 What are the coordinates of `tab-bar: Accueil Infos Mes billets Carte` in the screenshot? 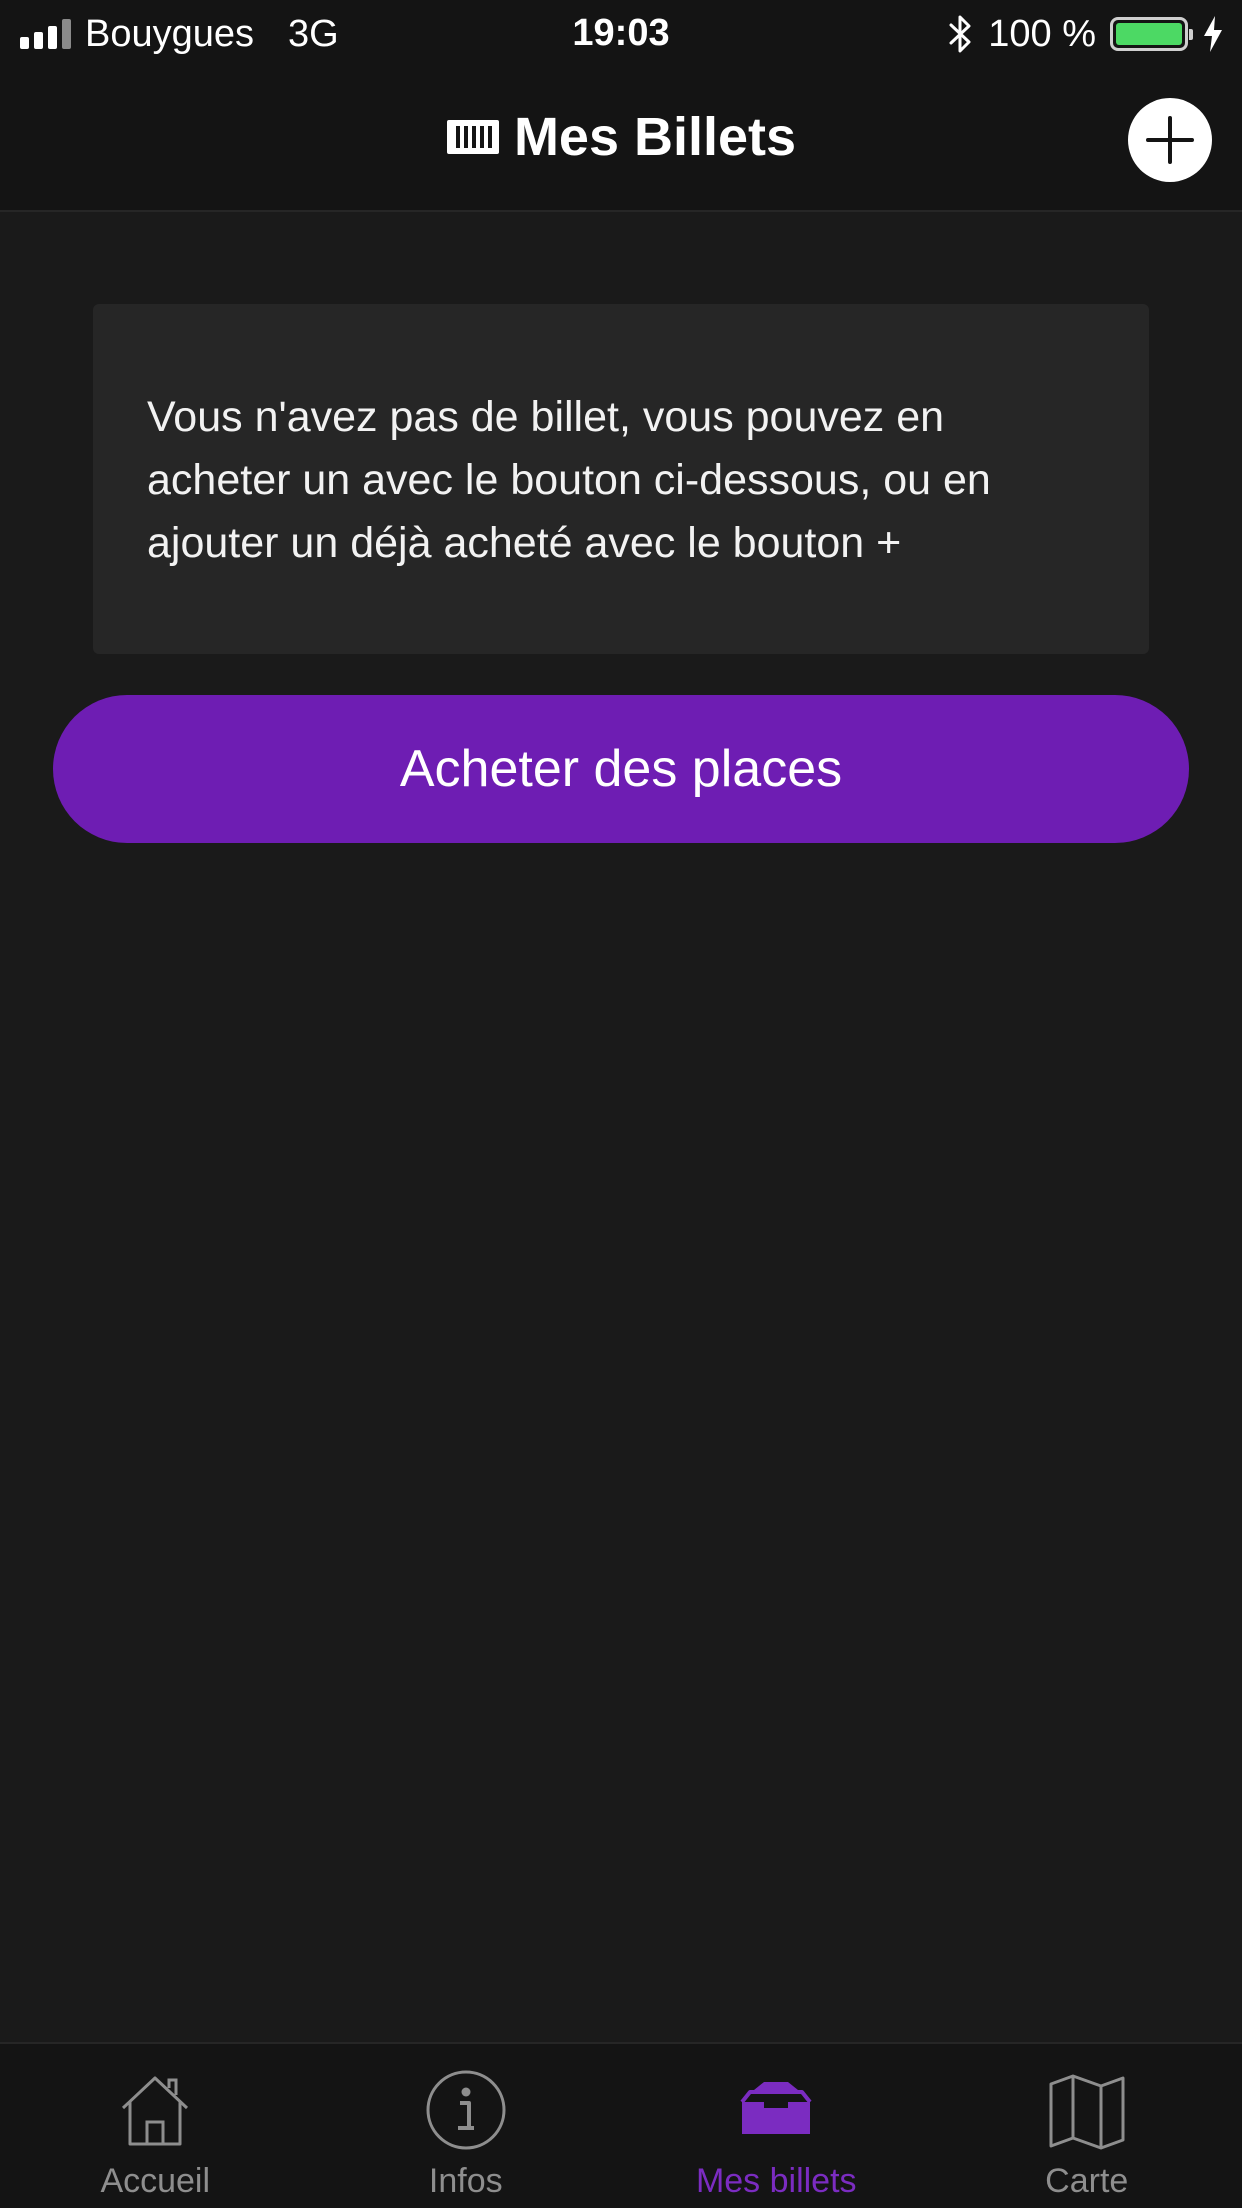 It's located at (621, 2125).